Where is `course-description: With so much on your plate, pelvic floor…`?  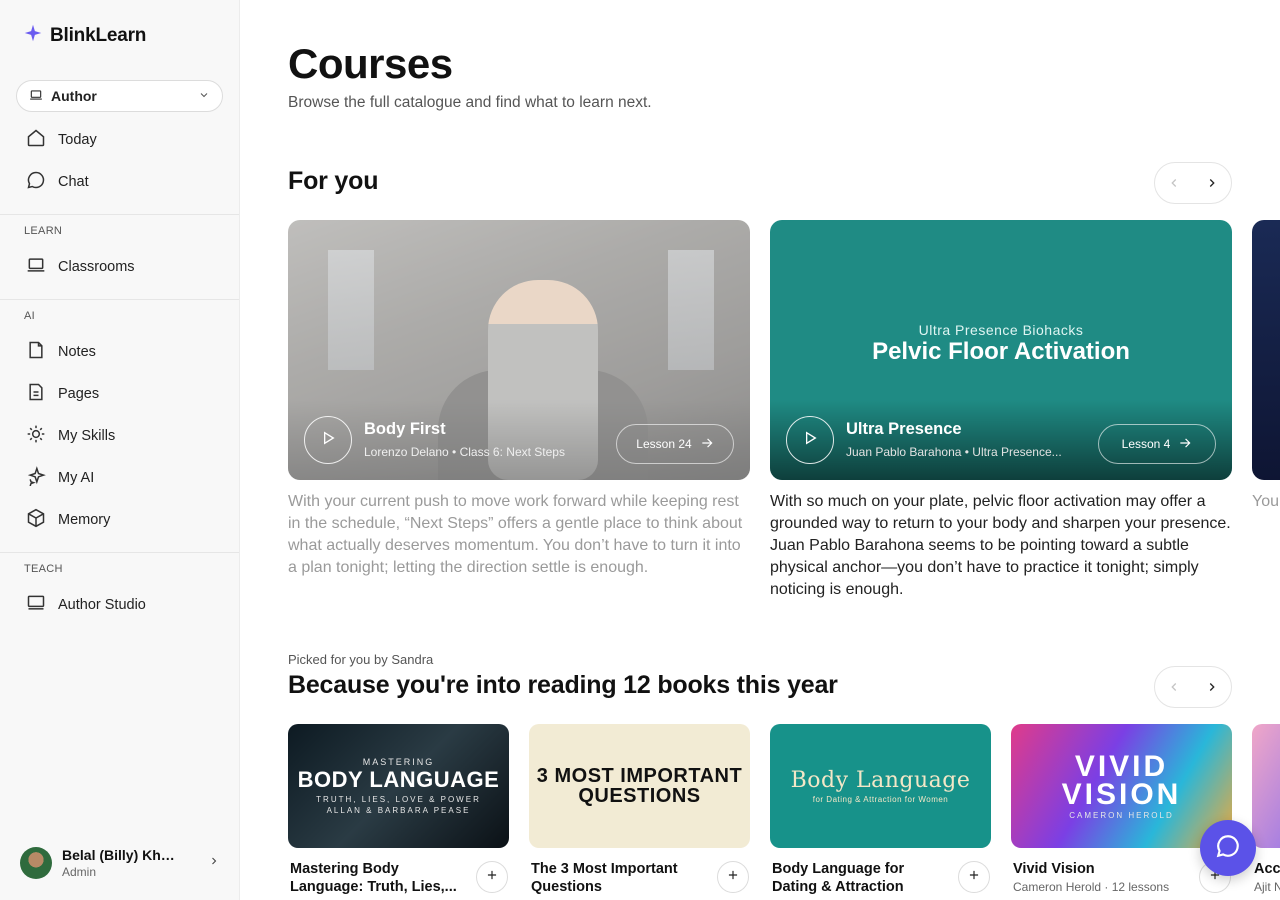 course-description: With so much on your plate, pelvic floor… is located at coordinates (1000, 545).